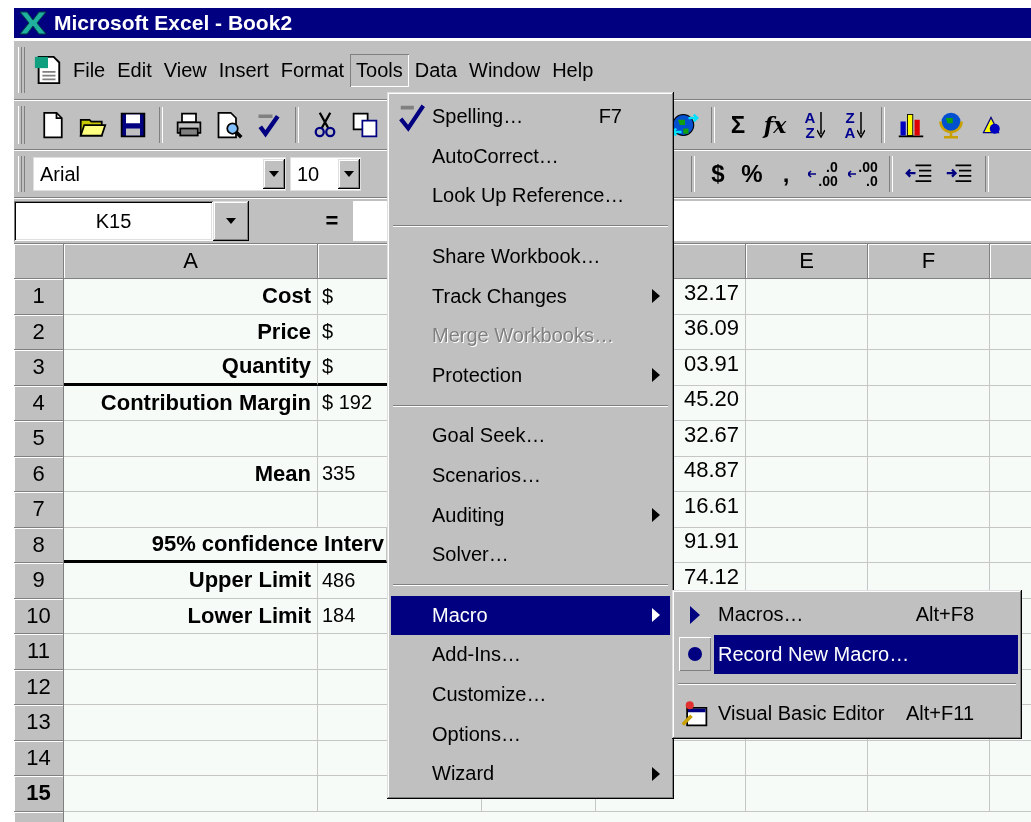 The image size is (1031, 822). Describe the element at coordinates (39, 723) in the screenshot. I see `row-header: 13` at that location.